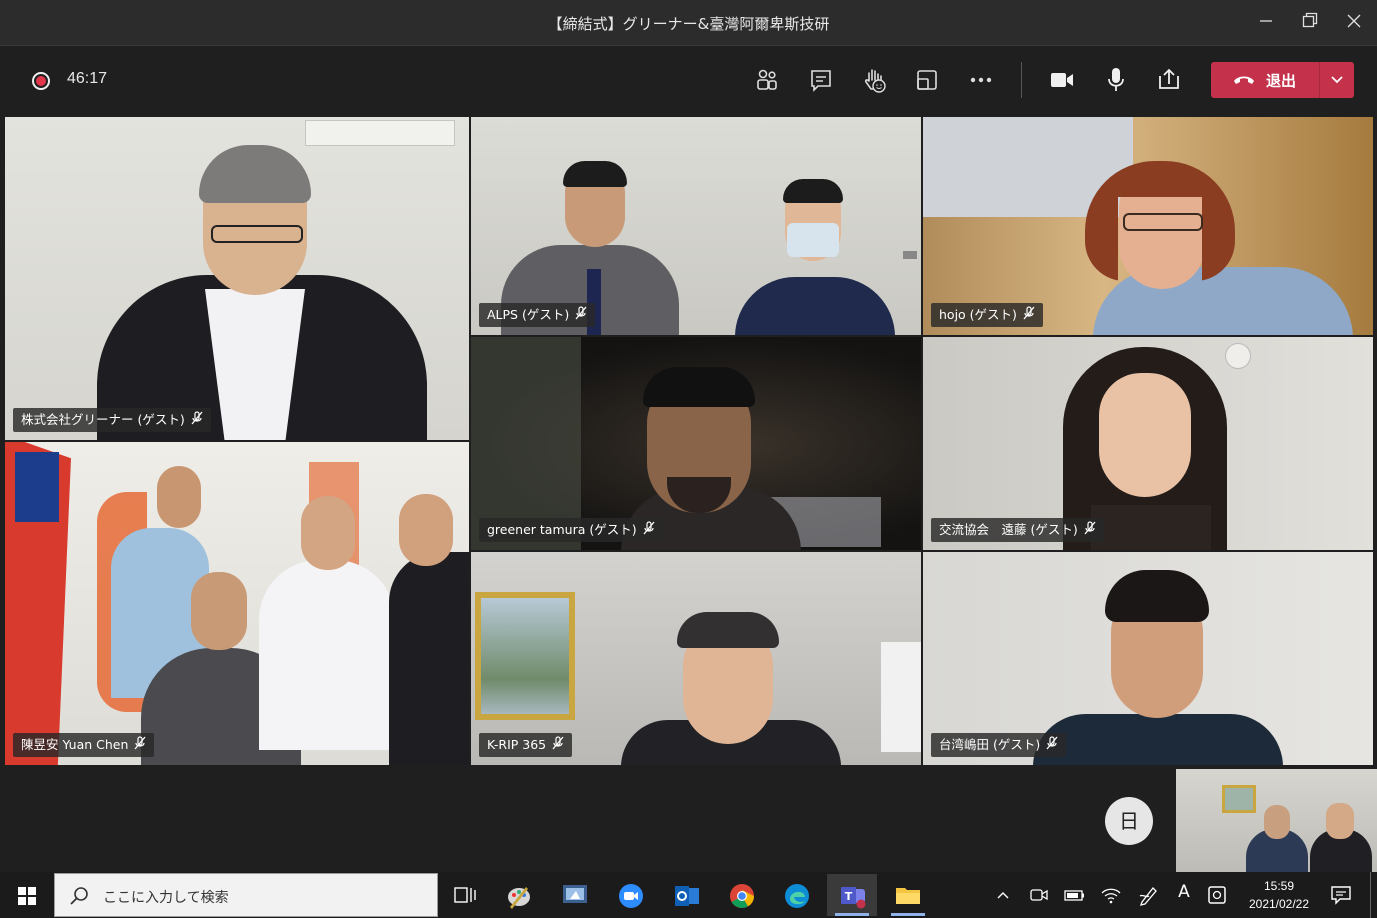  I want to click on leave-button: 退出, so click(1265, 80).